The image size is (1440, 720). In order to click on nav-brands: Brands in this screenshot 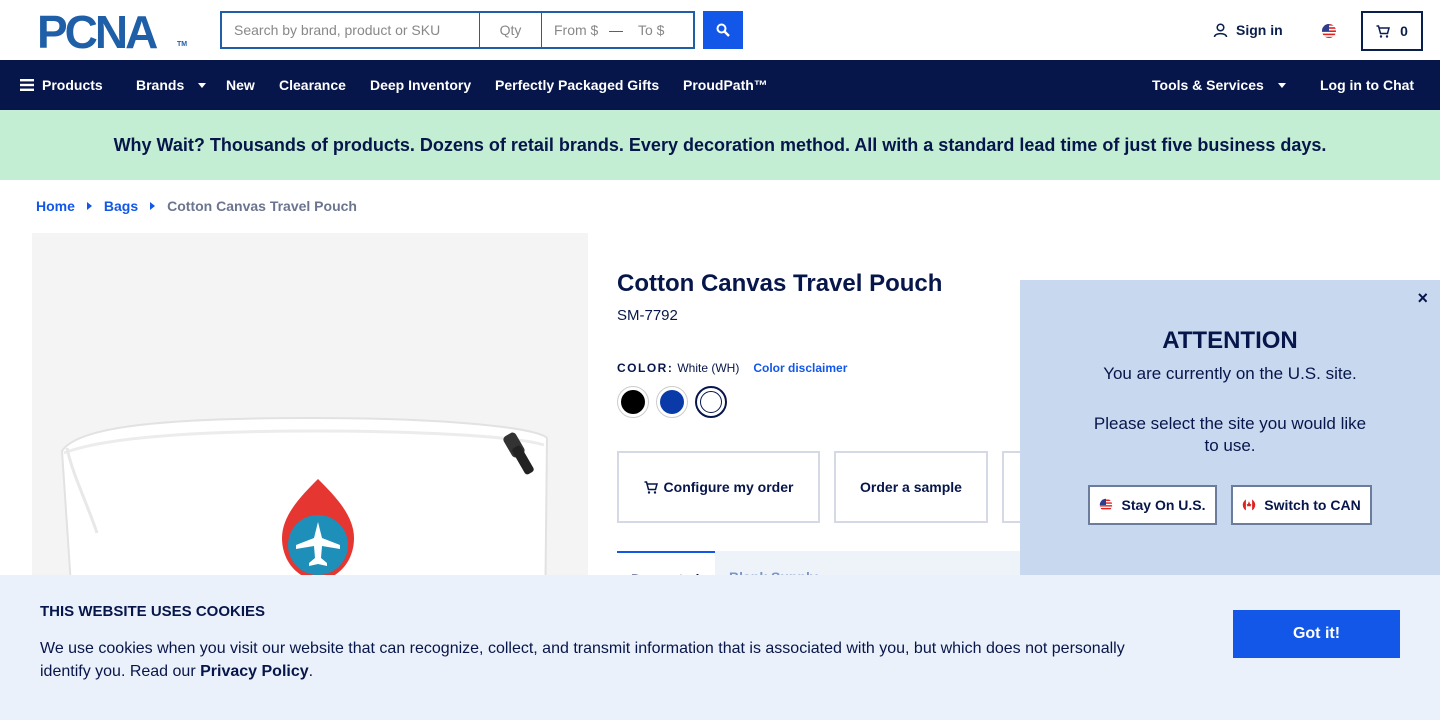, I will do `click(171, 85)`.